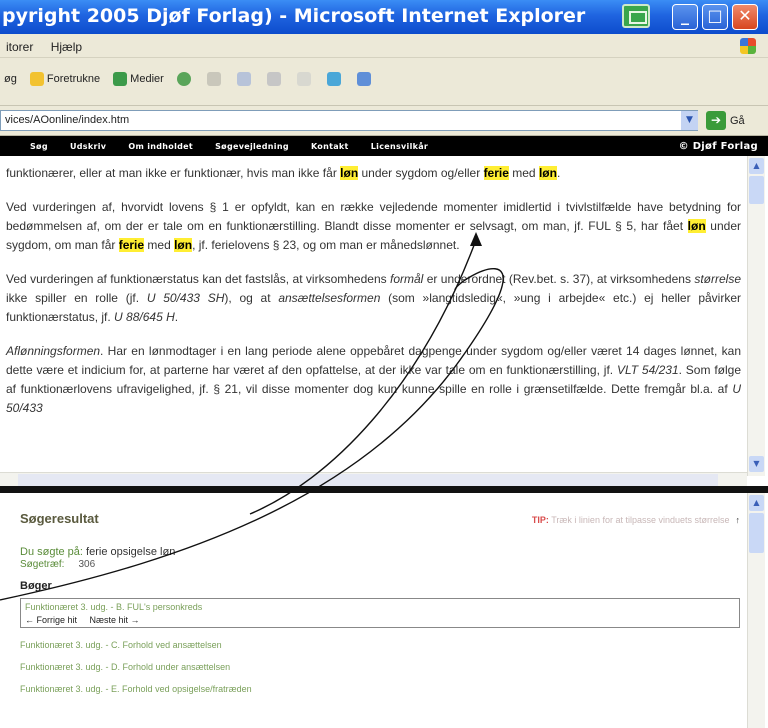 The image size is (768, 728). I want to click on mail-button, so click(215, 79).